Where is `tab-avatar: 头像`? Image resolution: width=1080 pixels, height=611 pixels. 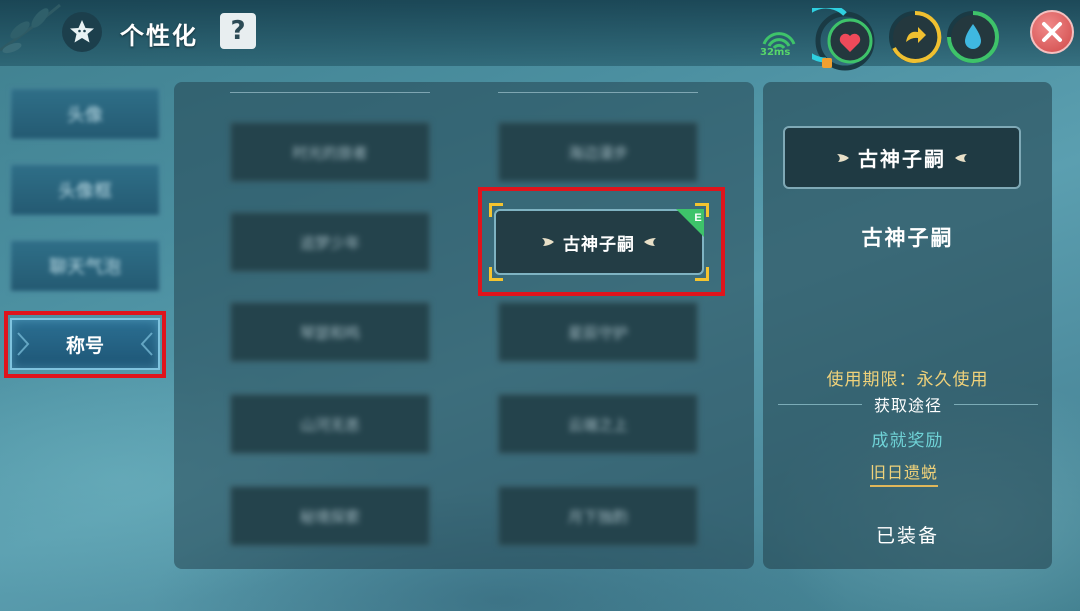
tab-avatar: 头像 is located at coordinates (85, 114).